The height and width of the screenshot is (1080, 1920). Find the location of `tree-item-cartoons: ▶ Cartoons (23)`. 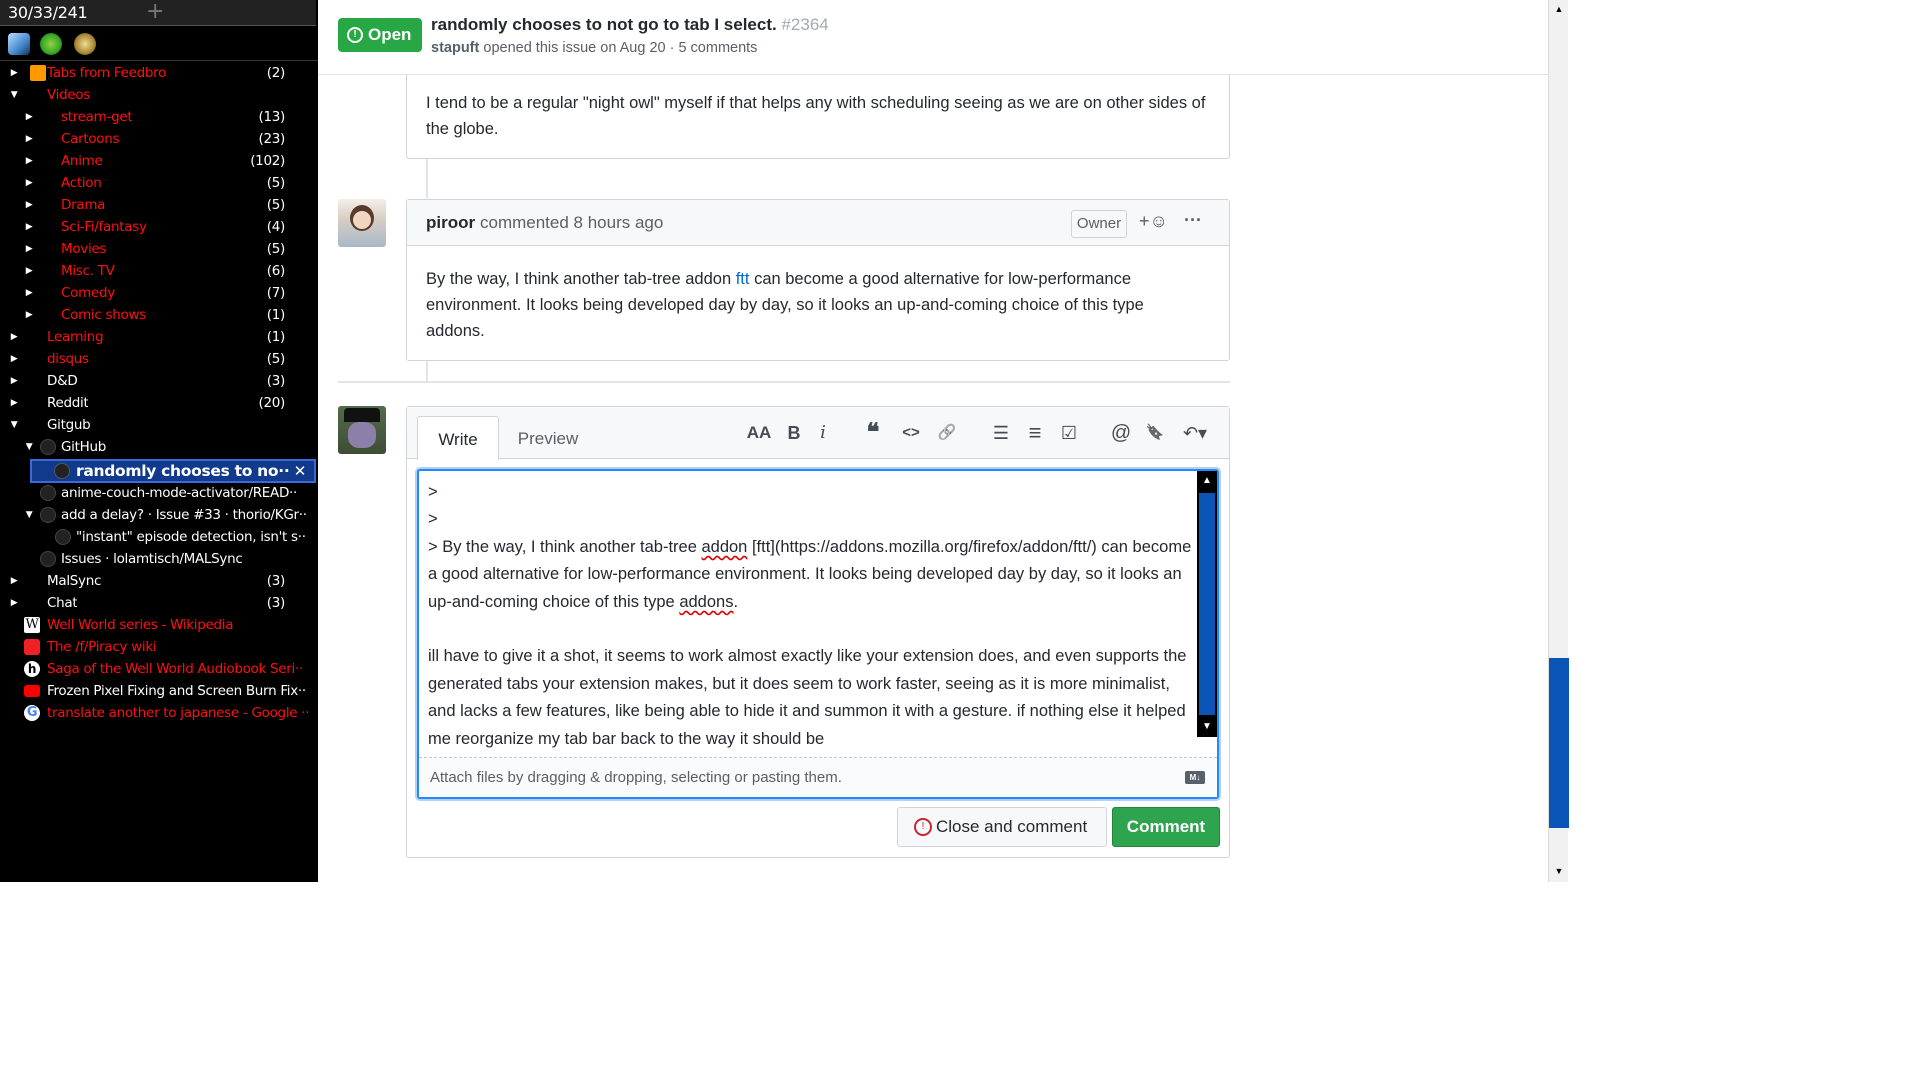

tree-item-cartoons: ▶ Cartoons (23) is located at coordinates (159, 139).